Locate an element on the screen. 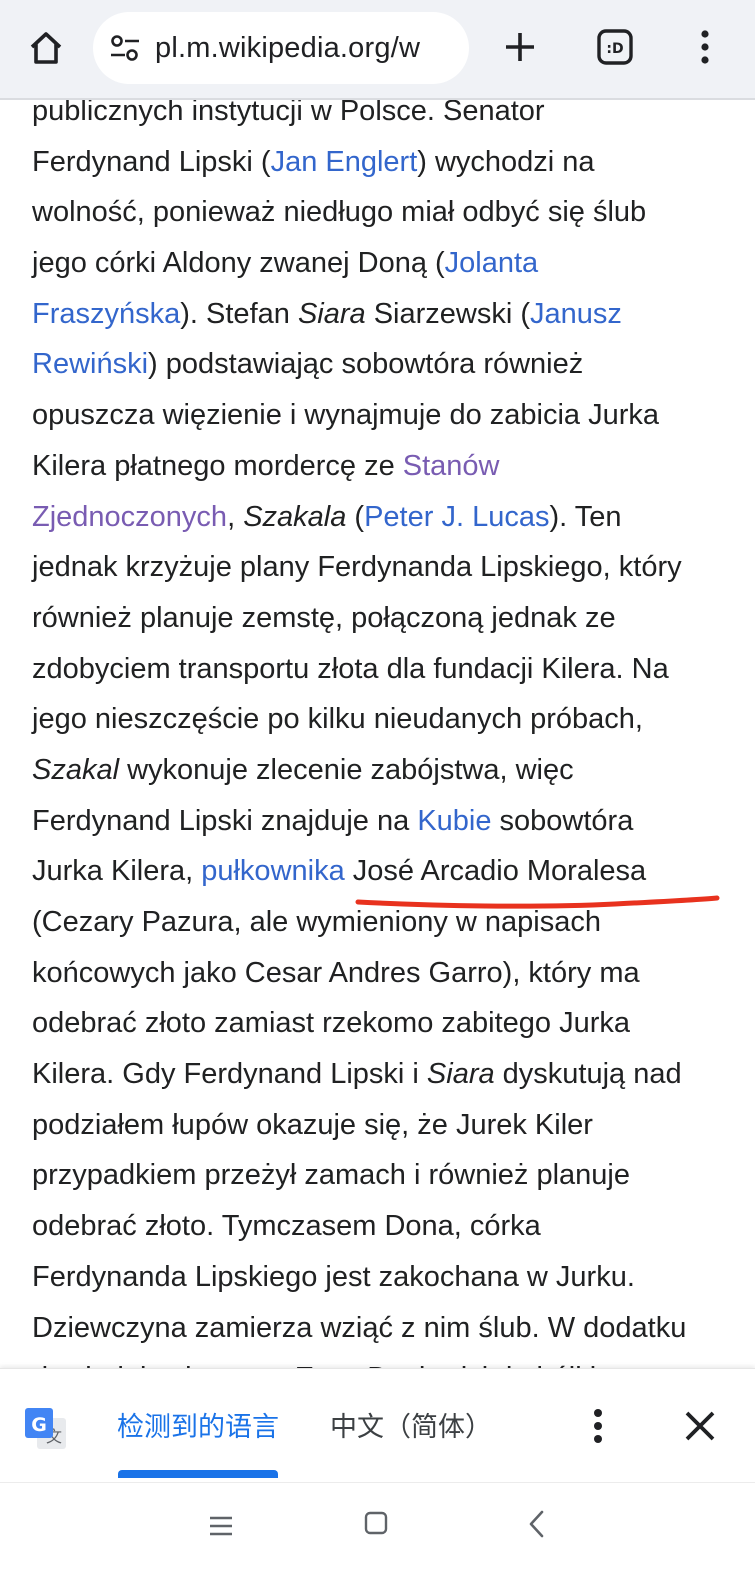  tab-target-language: 中文（简体） is located at coordinates (411, 1424).